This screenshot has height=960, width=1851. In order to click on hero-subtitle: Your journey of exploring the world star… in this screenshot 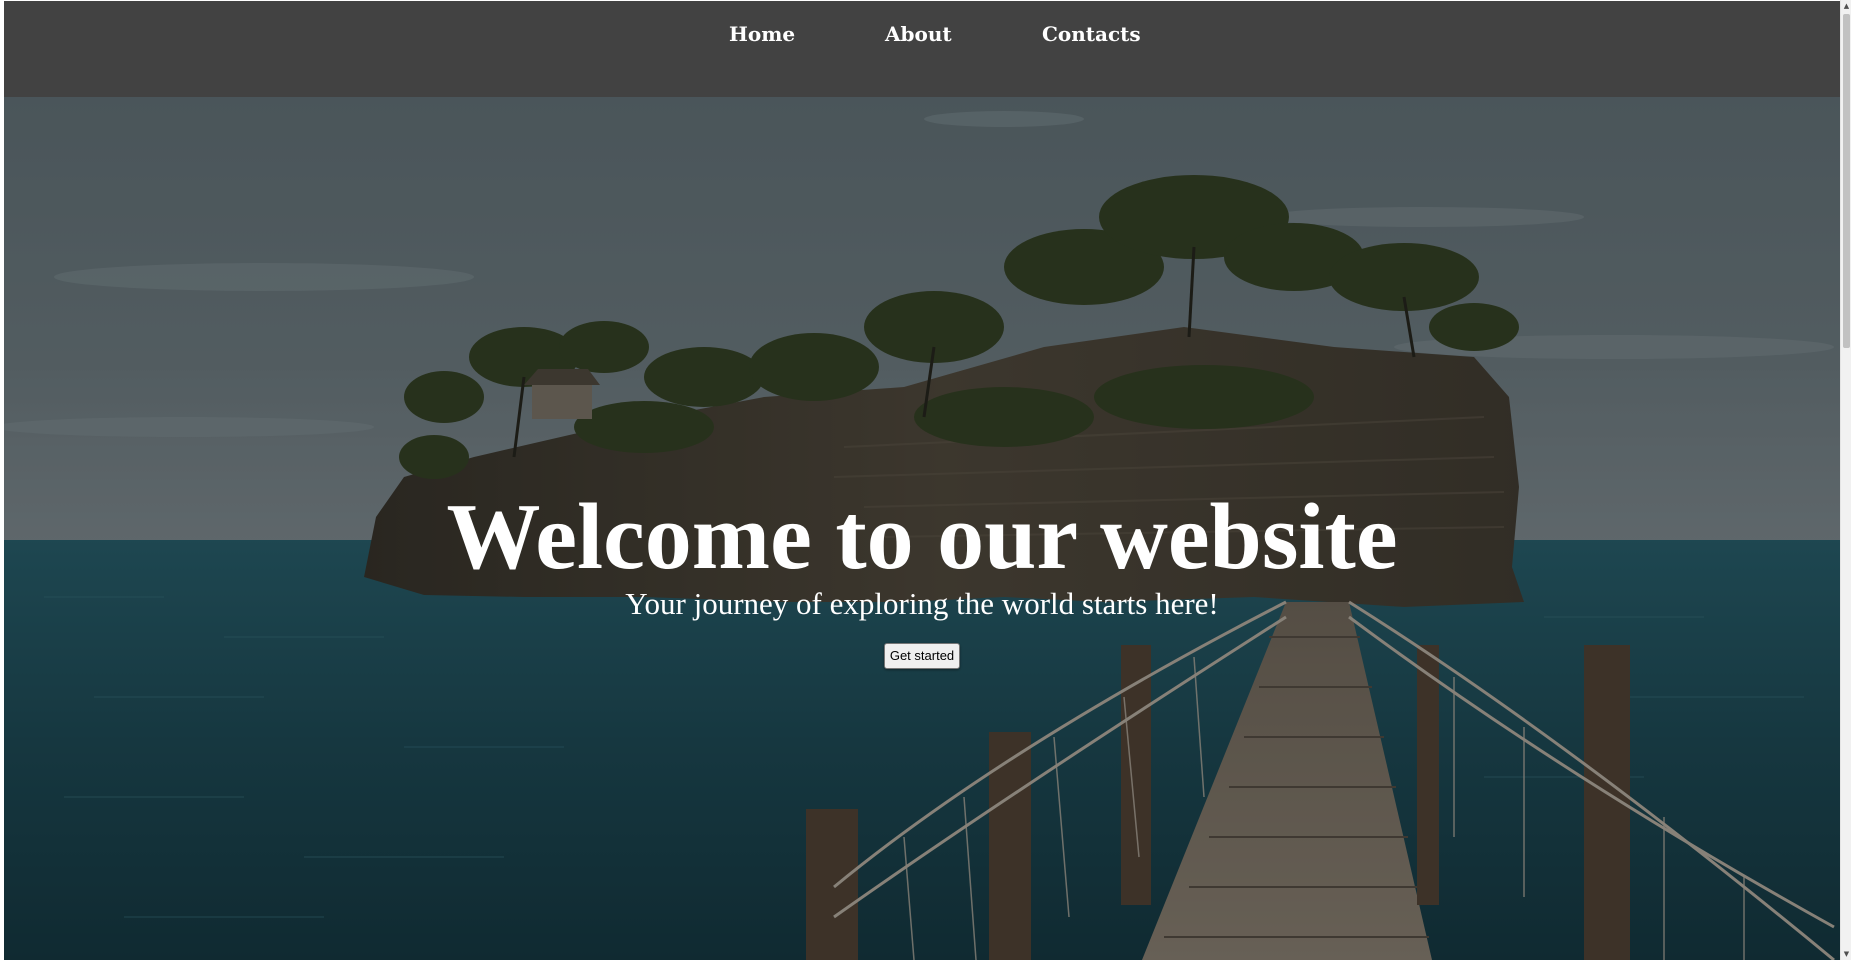, I will do `click(922, 603)`.